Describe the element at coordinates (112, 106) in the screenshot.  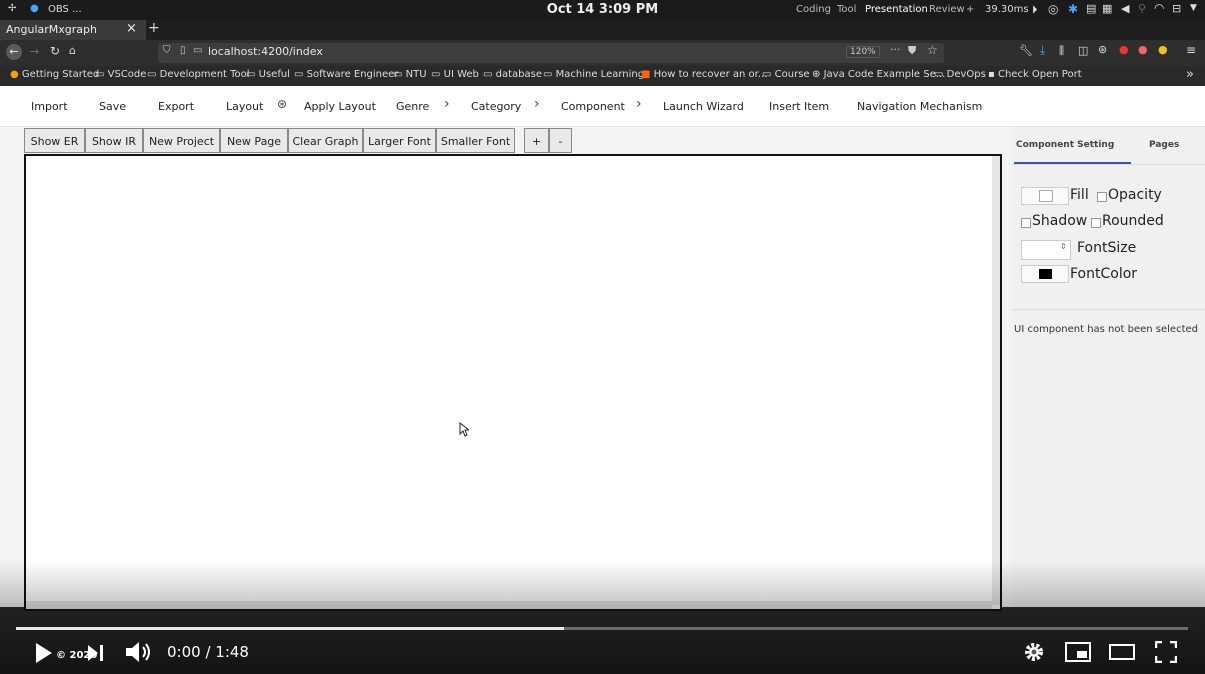
I see `menu-save: Save` at that location.